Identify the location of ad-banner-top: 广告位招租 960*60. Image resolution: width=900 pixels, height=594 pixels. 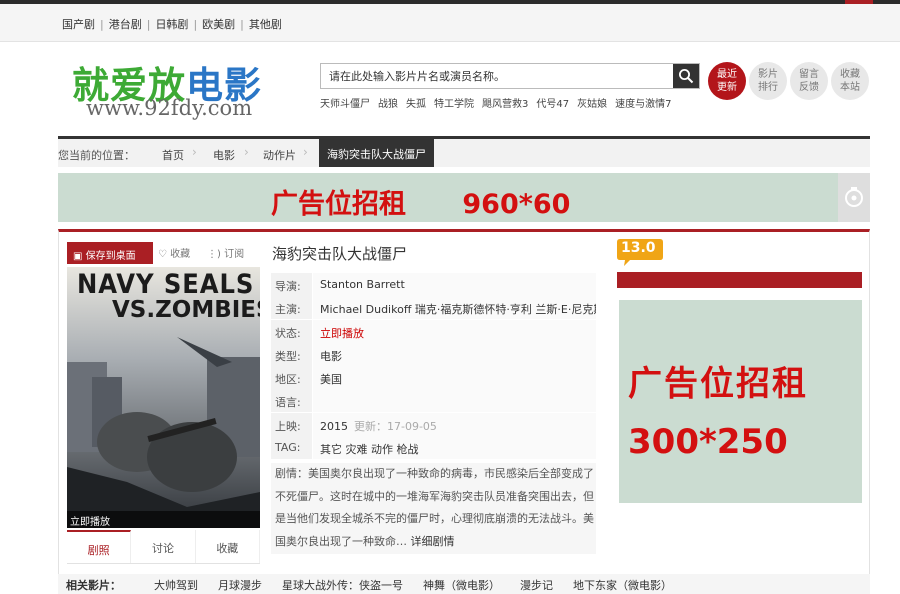
(448, 197).